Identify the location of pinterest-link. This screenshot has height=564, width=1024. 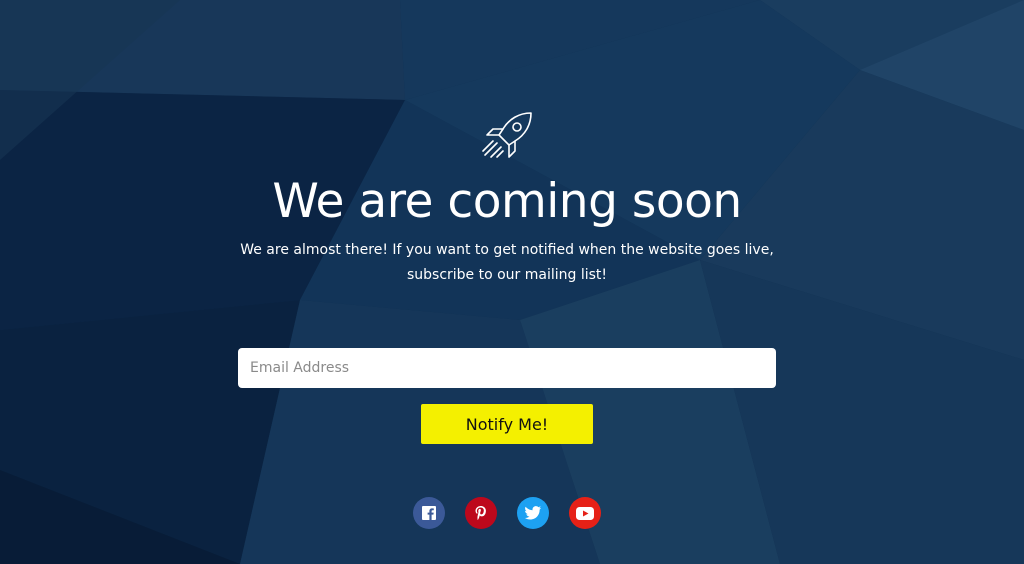
(481, 513).